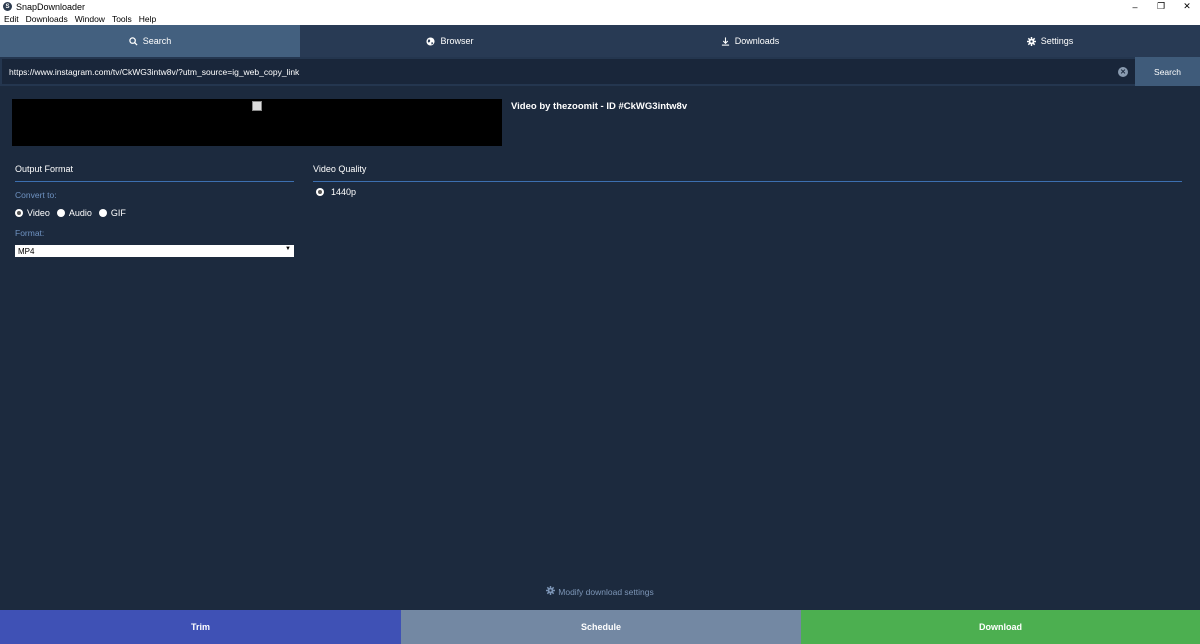 The image size is (1200, 644). I want to click on menu-bar: Edit Downloads Window Tools Help, so click(600, 19).